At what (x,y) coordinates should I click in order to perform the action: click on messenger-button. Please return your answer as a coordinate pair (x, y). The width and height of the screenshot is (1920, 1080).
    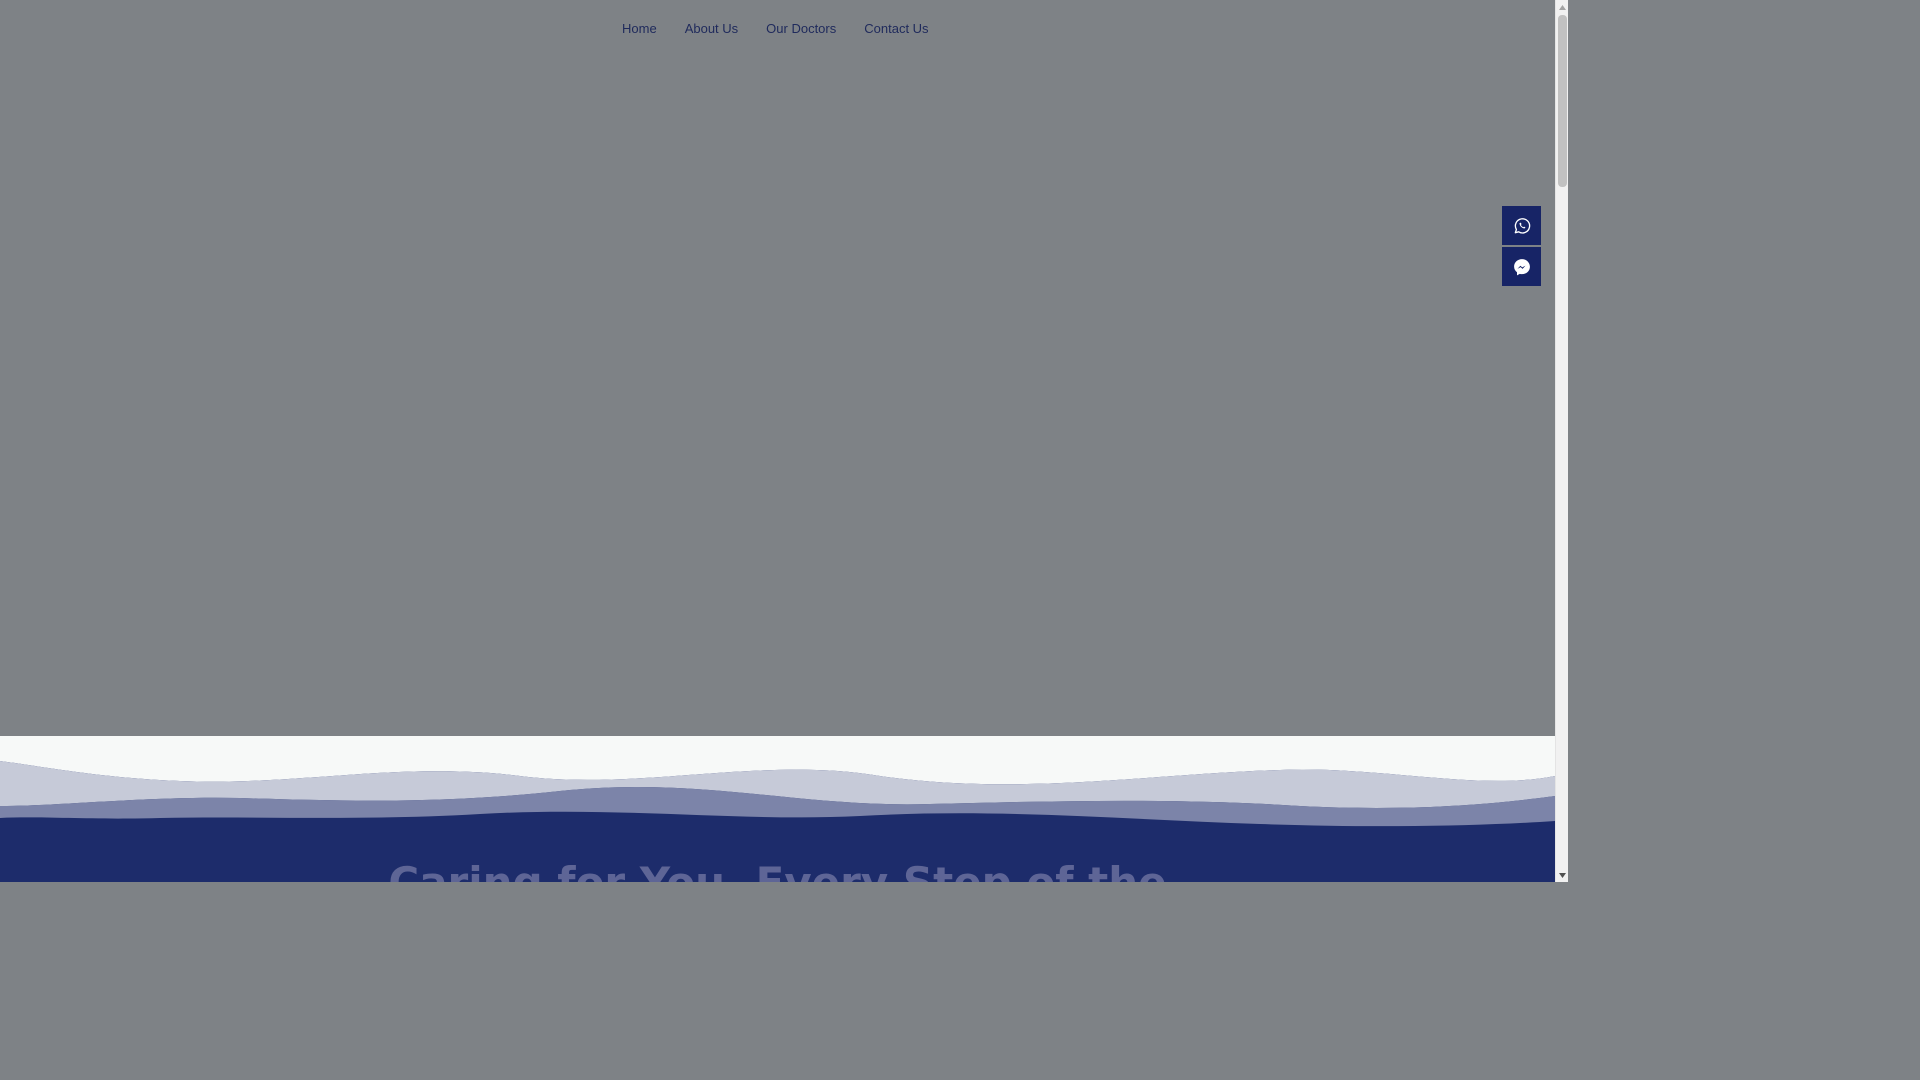
    Looking at the image, I should click on (1521, 266).